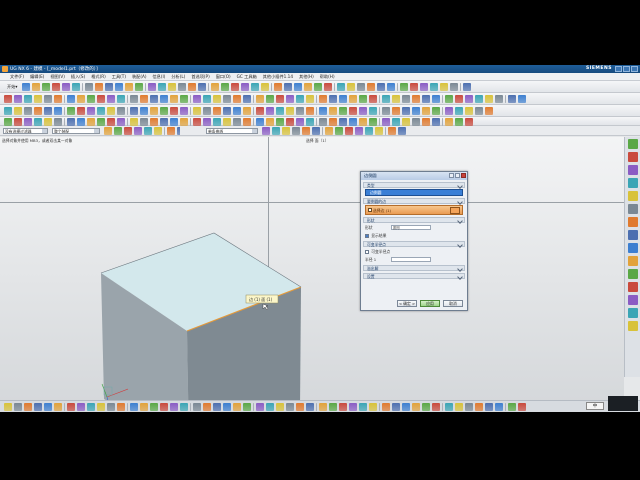 This screenshot has width=640, height=480. Describe the element at coordinates (178, 77) in the screenshot. I see `menu-analysis: 分析(L)` at that location.